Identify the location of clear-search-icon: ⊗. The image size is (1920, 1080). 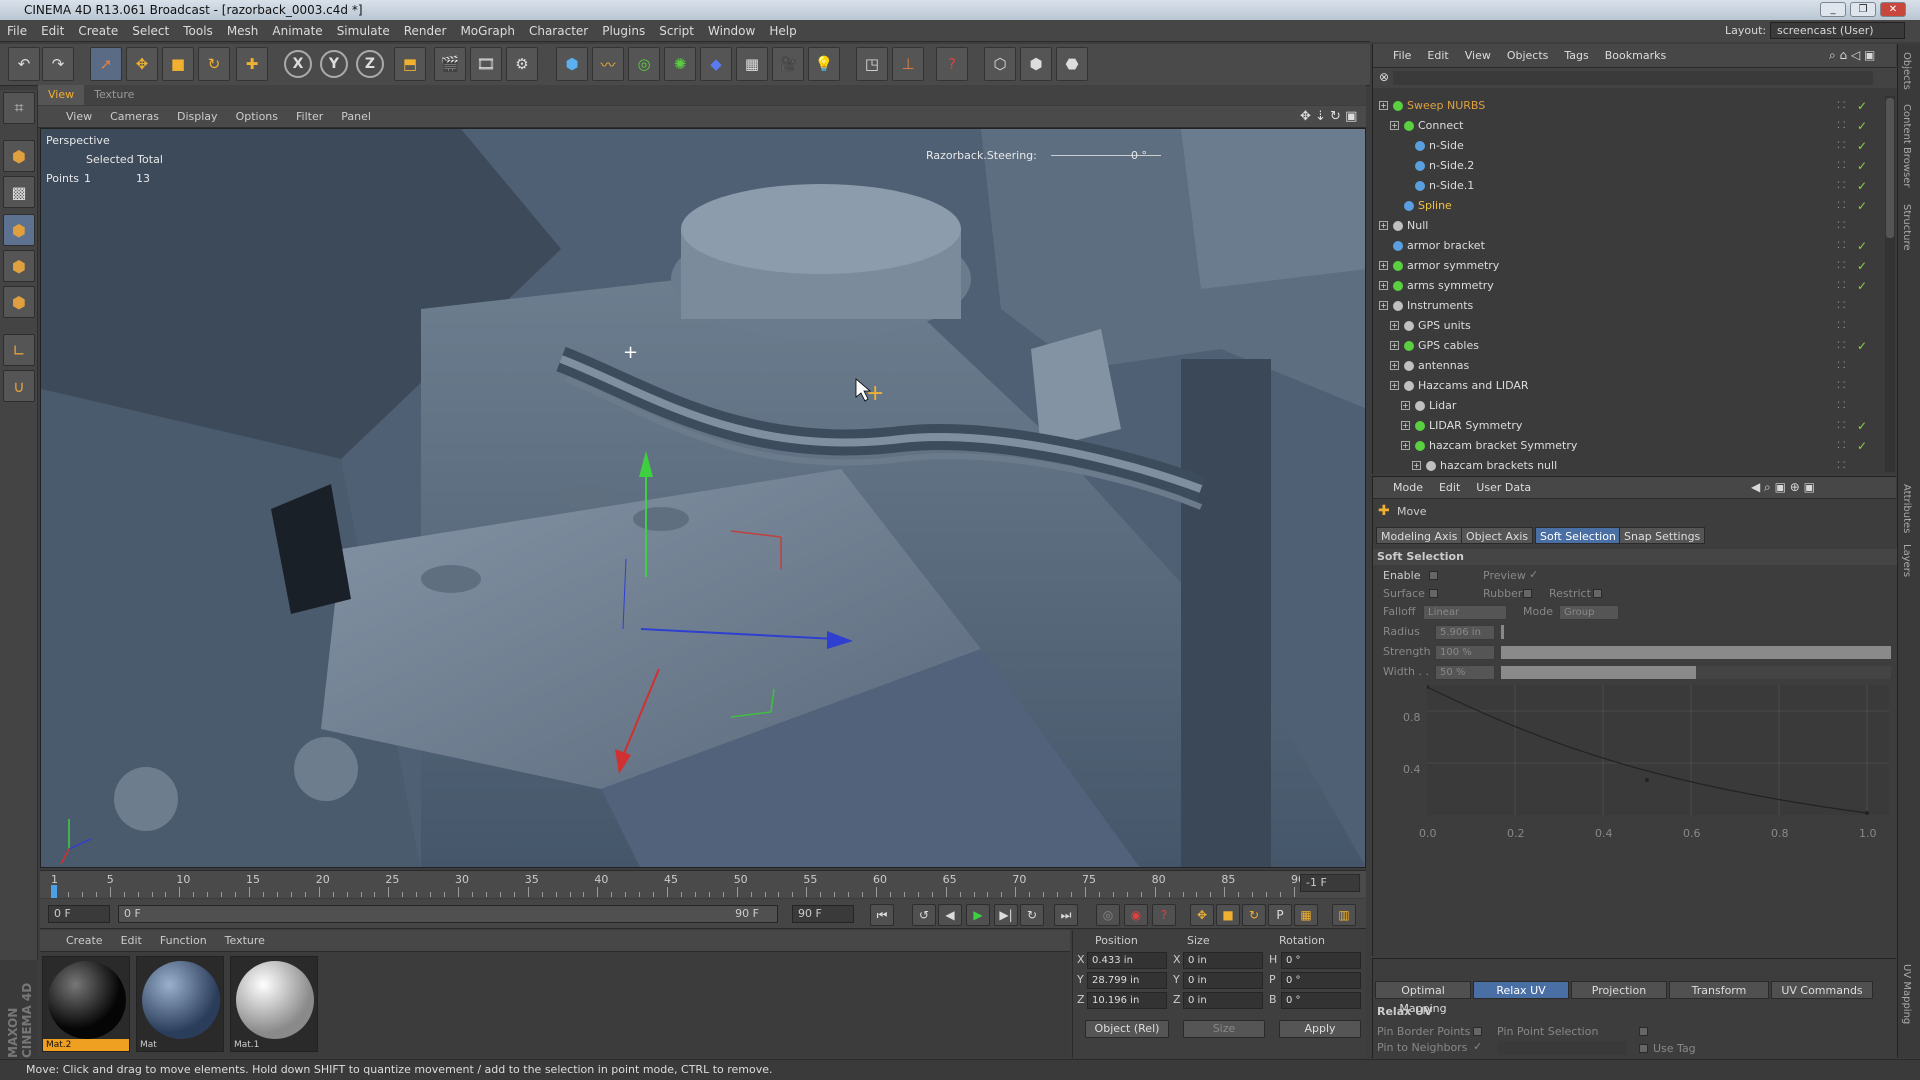
(1384, 77).